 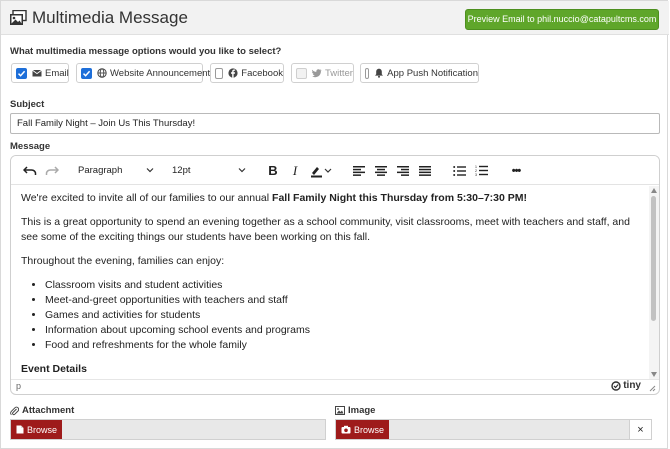 I want to click on facebook-icon, so click(x=233, y=73).